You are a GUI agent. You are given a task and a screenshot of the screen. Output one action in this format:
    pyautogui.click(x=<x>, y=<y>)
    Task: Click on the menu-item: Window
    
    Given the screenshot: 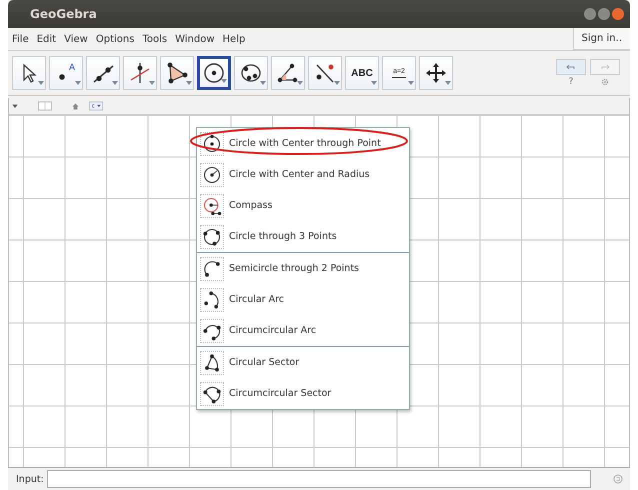 What is the action you would take?
    pyautogui.click(x=195, y=39)
    